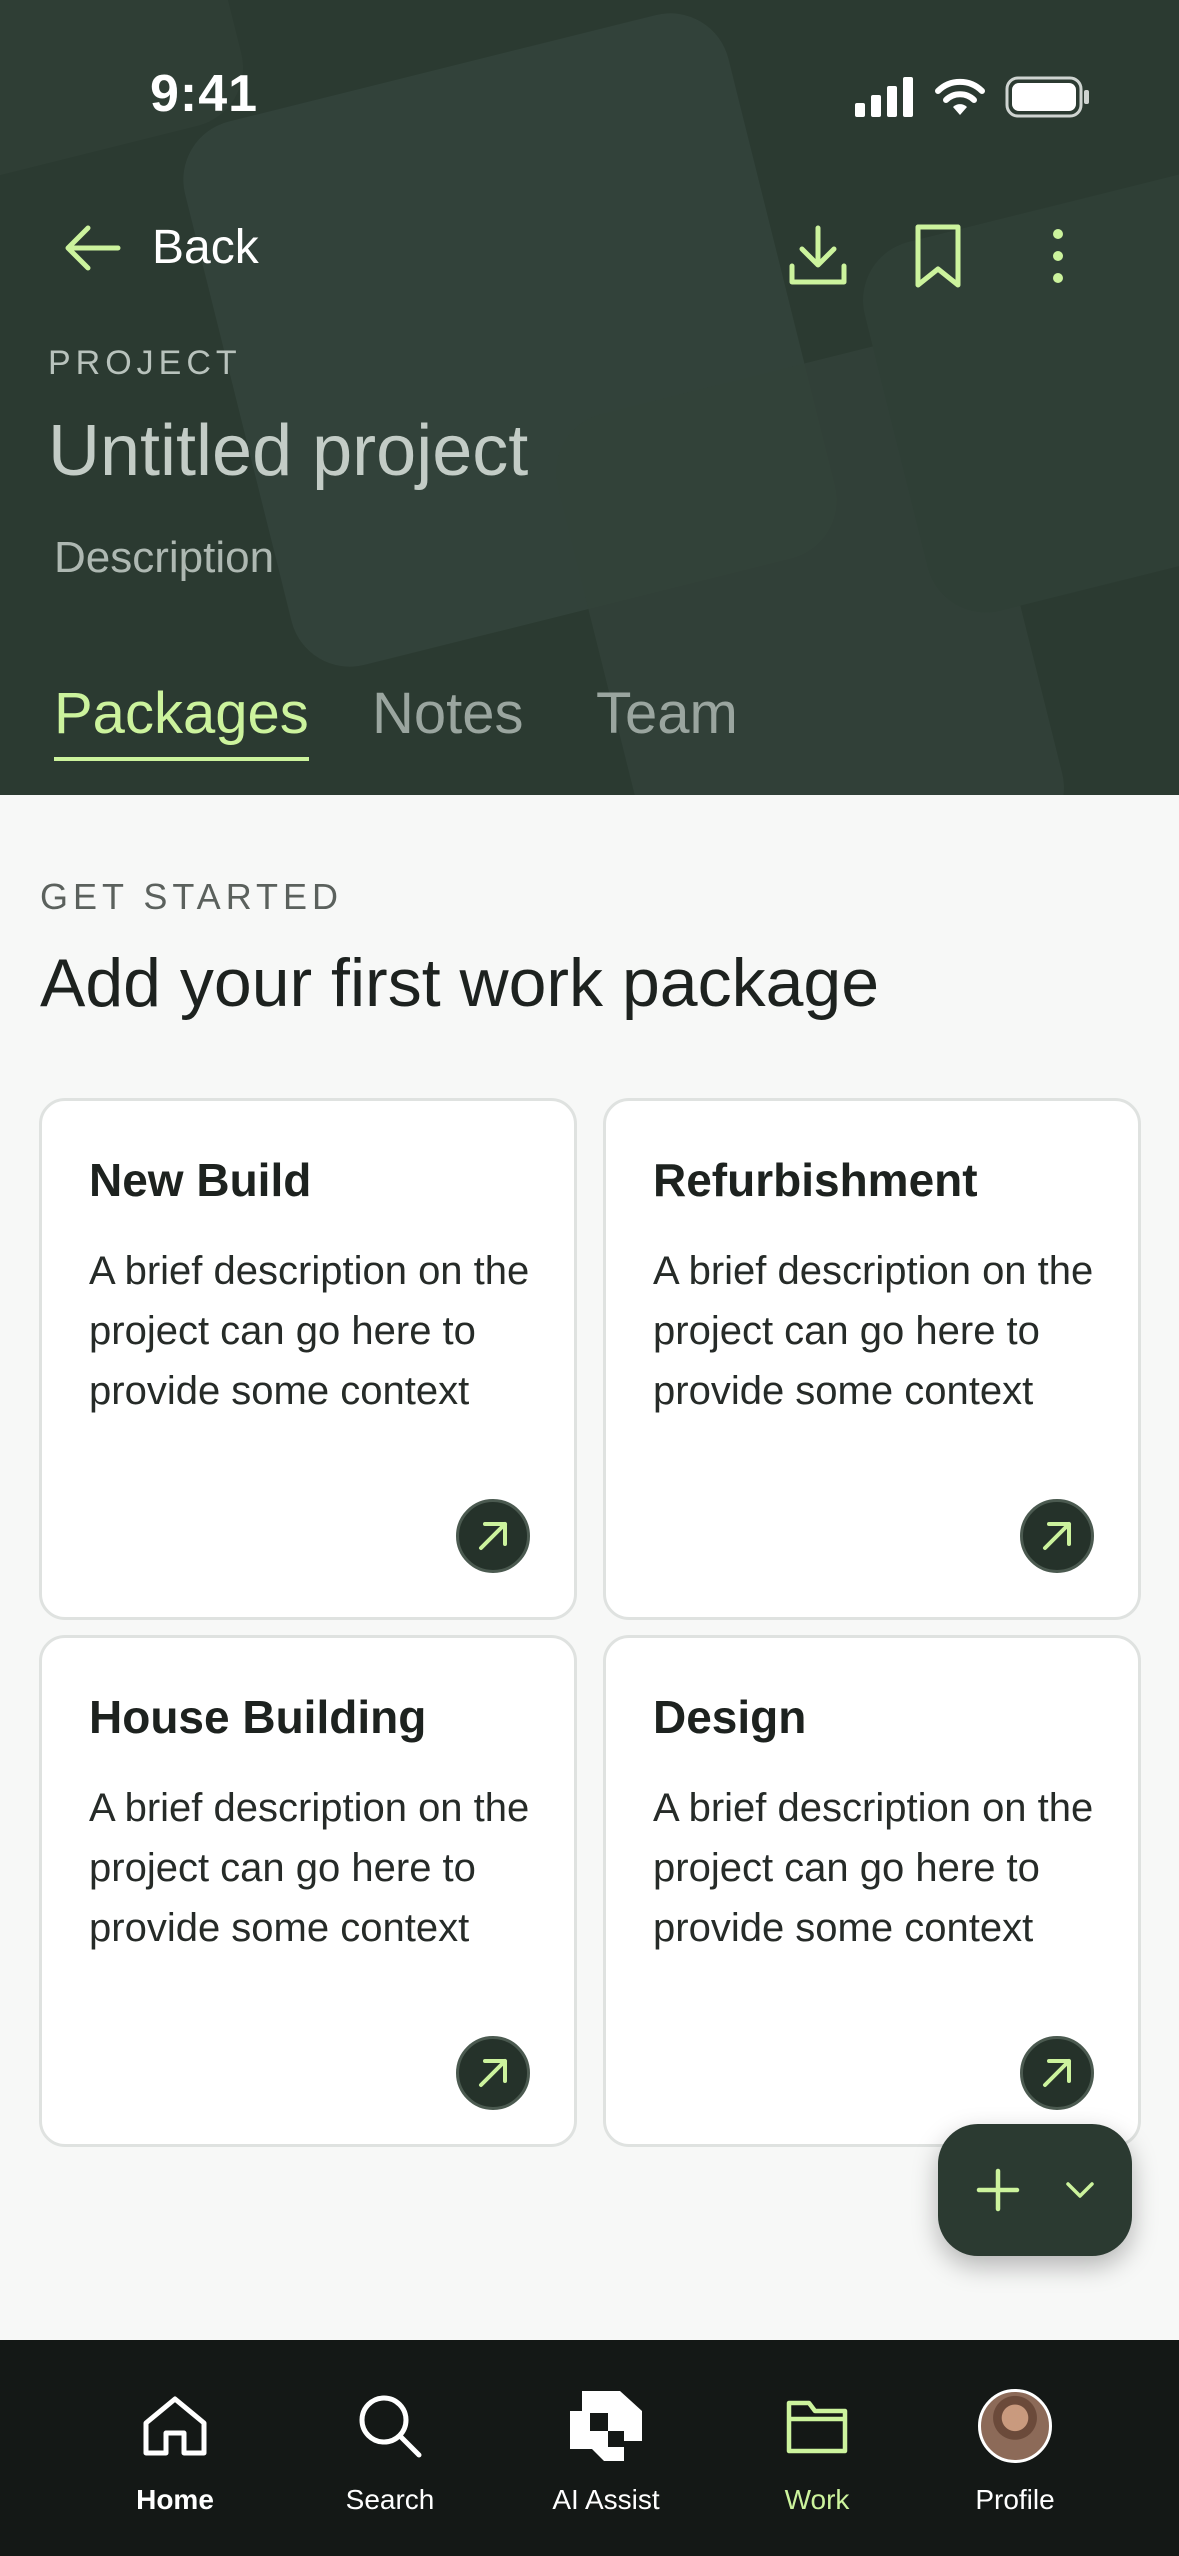  Describe the element at coordinates (192, 896) in the screenshot. I see `section-label: GET STARTED` at that location.